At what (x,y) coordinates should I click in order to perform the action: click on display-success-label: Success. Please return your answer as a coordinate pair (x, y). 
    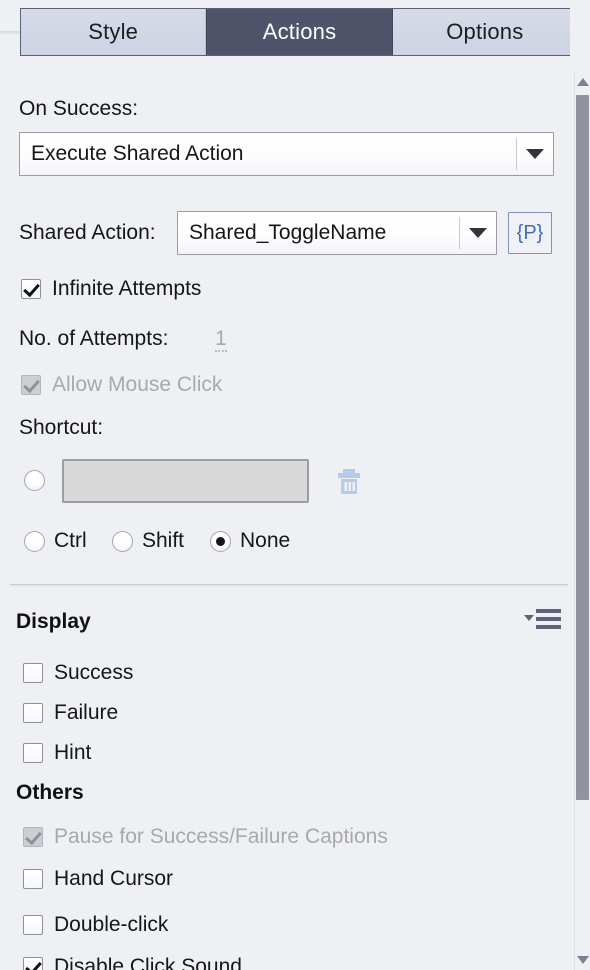
    Looking at the image, I should click on (94, 672).